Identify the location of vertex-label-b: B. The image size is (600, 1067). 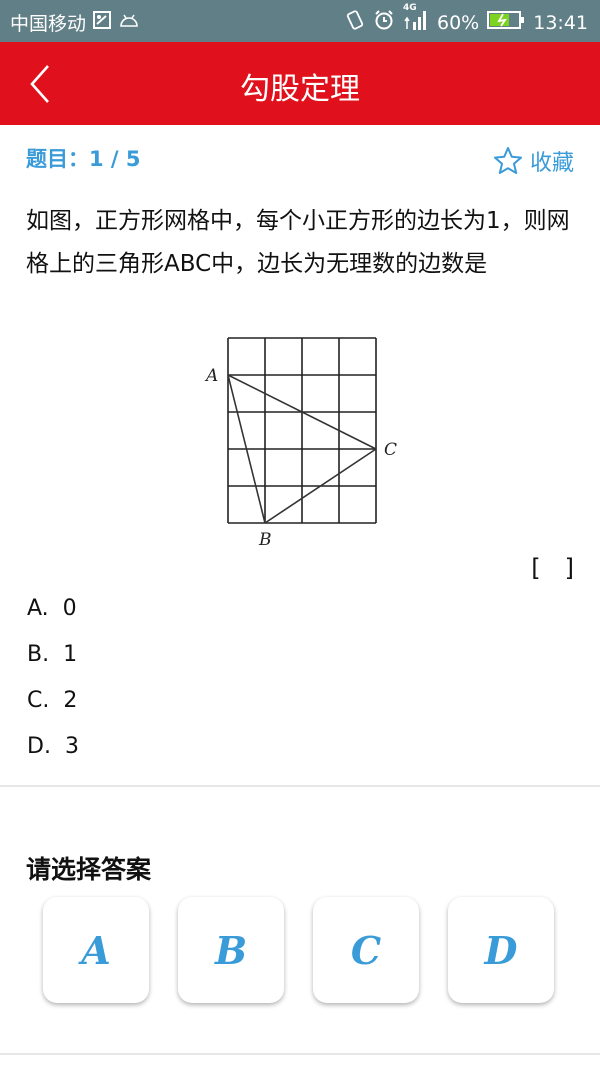
(265, 537).